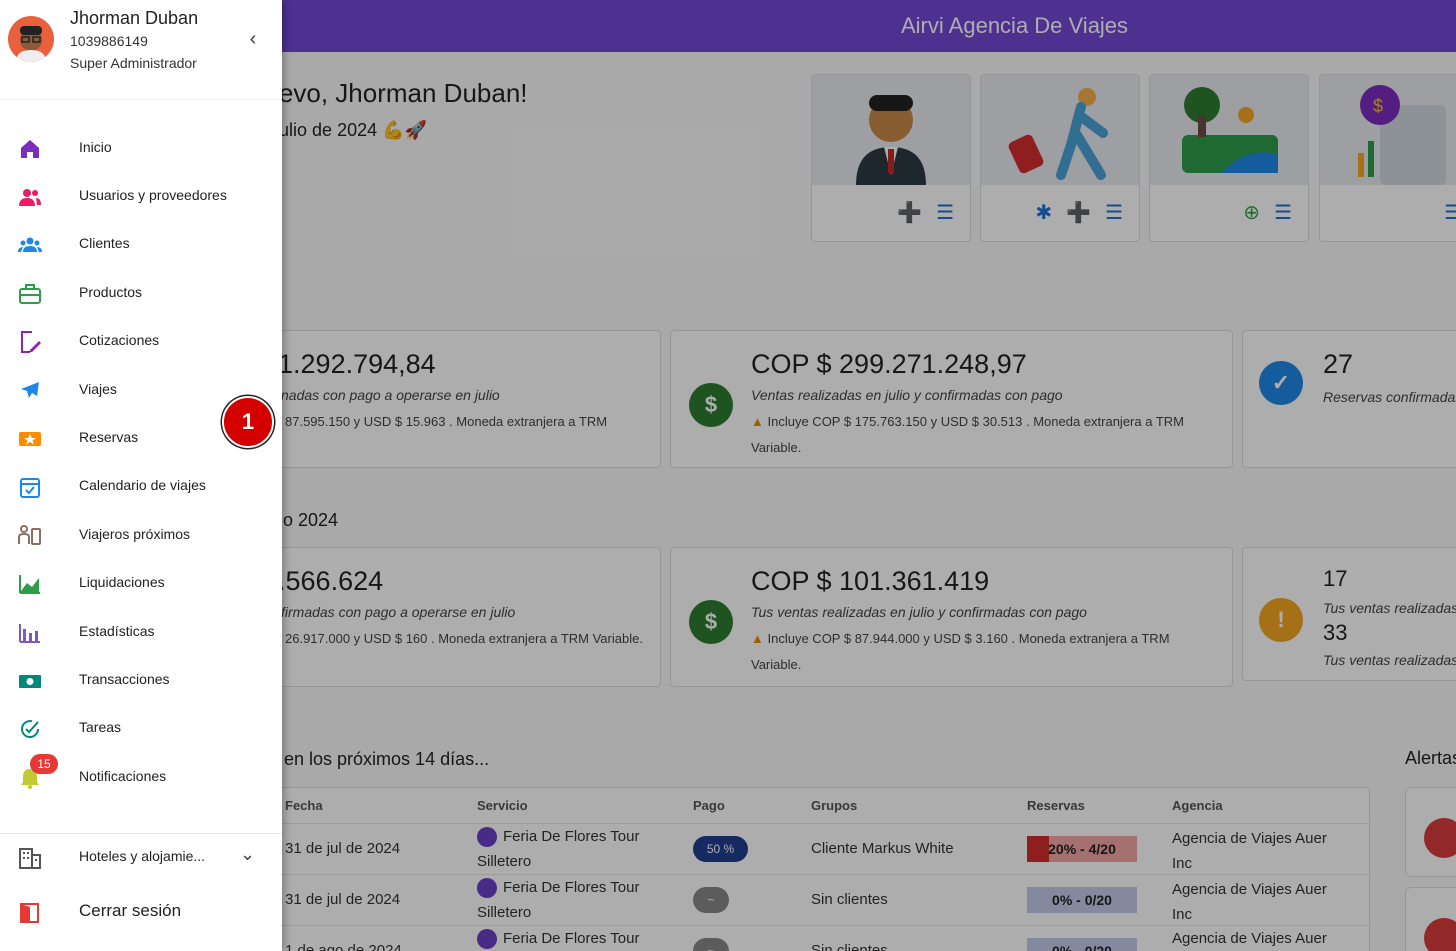 Image resolution: width=1456 pixels, height=951 pixels. Describe the element at coordinates (29, 584) in the screenshot. I see `area-chart-icon` at that location.